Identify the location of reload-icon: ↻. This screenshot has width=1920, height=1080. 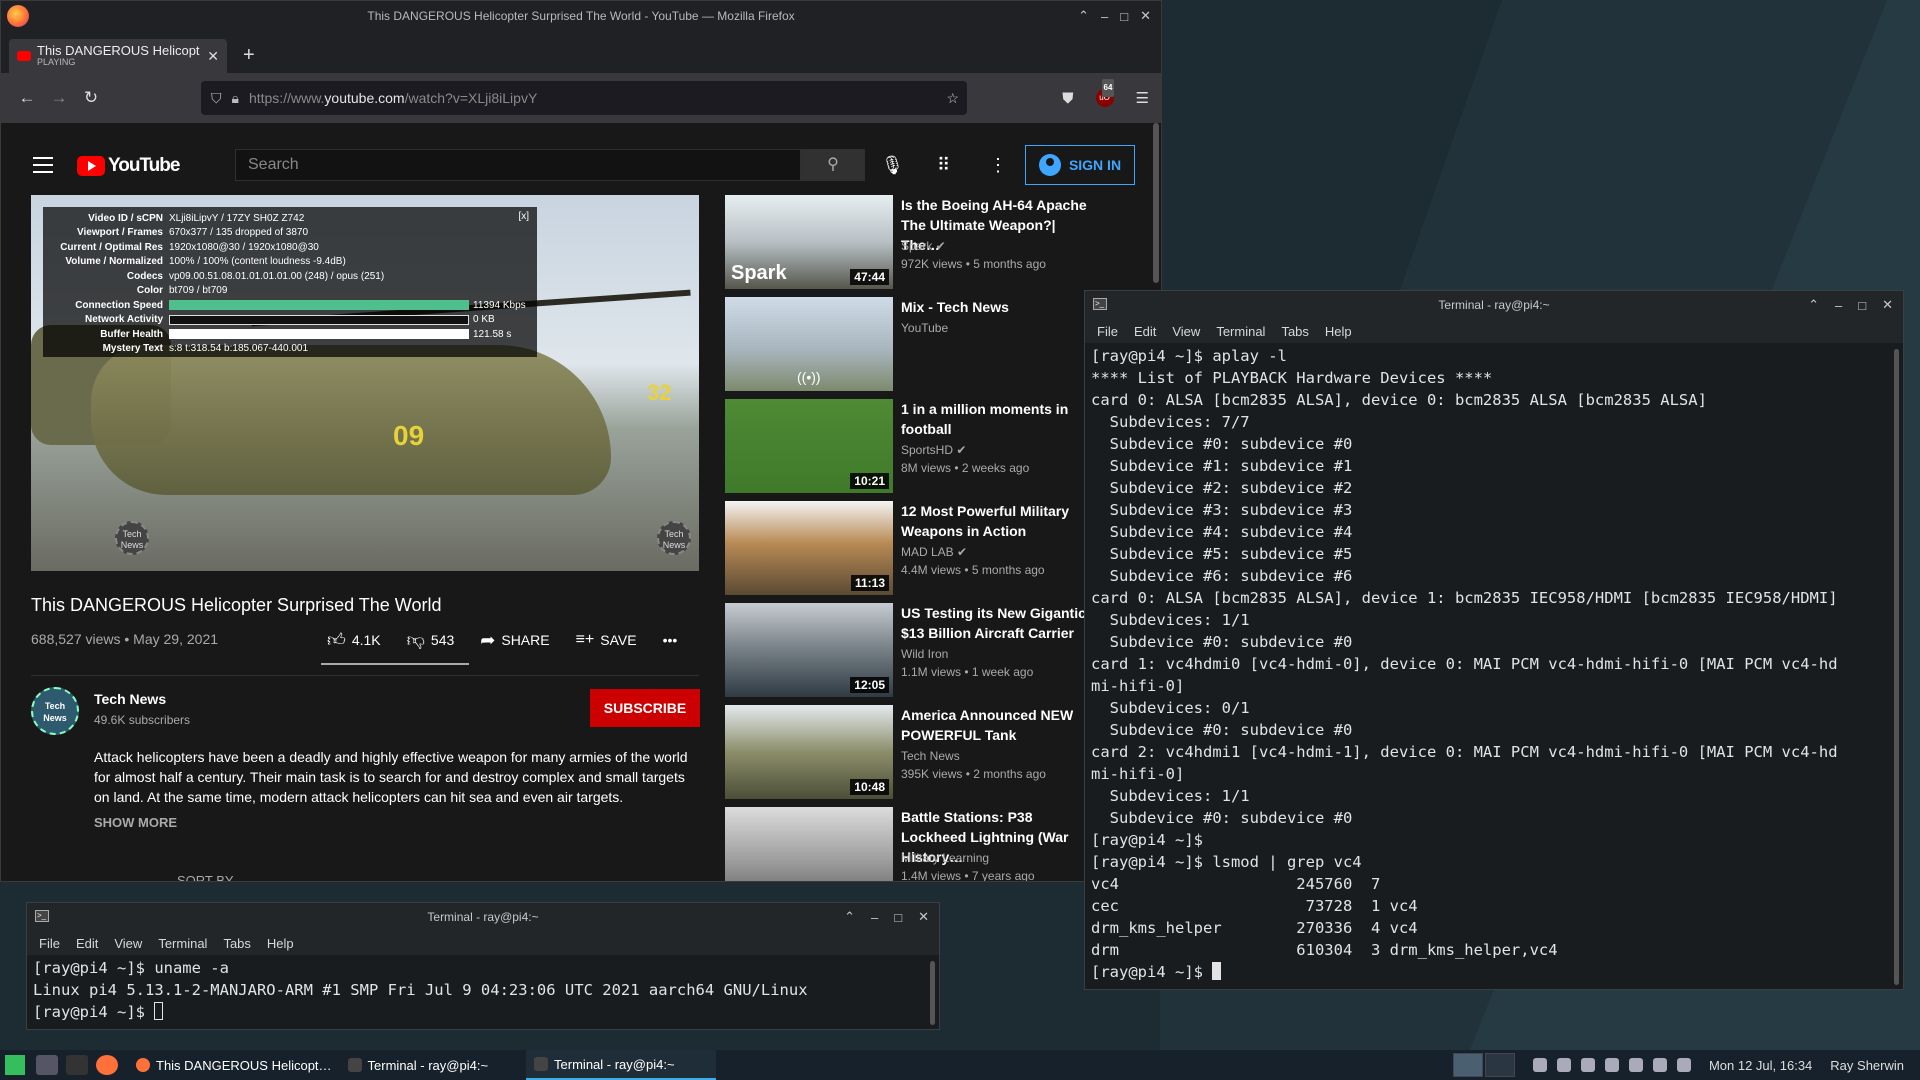
(91, 98).